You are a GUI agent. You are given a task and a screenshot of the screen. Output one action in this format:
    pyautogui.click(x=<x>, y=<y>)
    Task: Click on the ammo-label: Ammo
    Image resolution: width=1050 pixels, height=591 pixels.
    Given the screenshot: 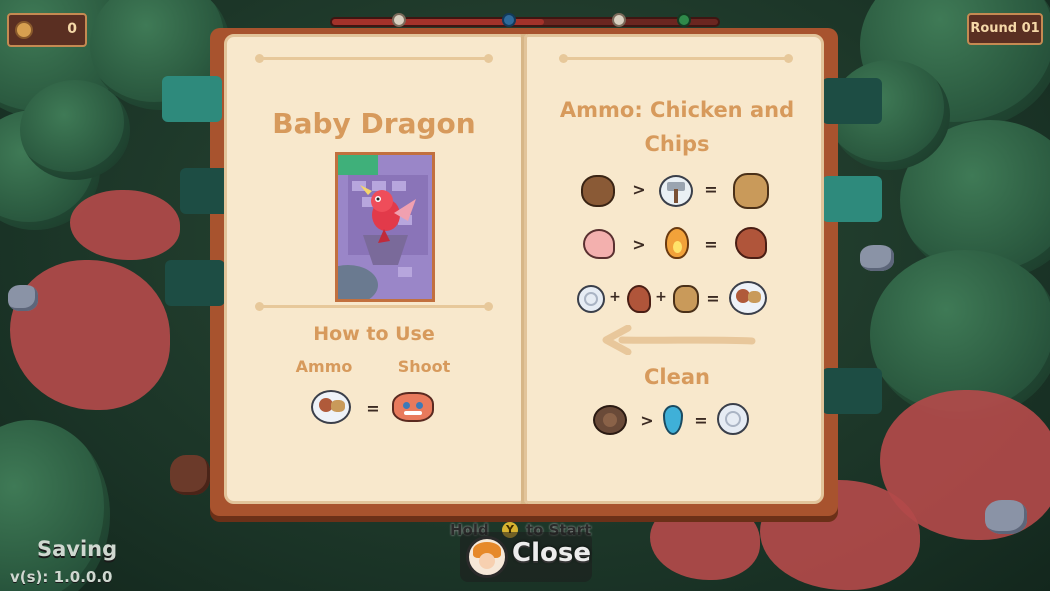 What is the action you would take?
    pyautogui.click(x=324, y=366)
    